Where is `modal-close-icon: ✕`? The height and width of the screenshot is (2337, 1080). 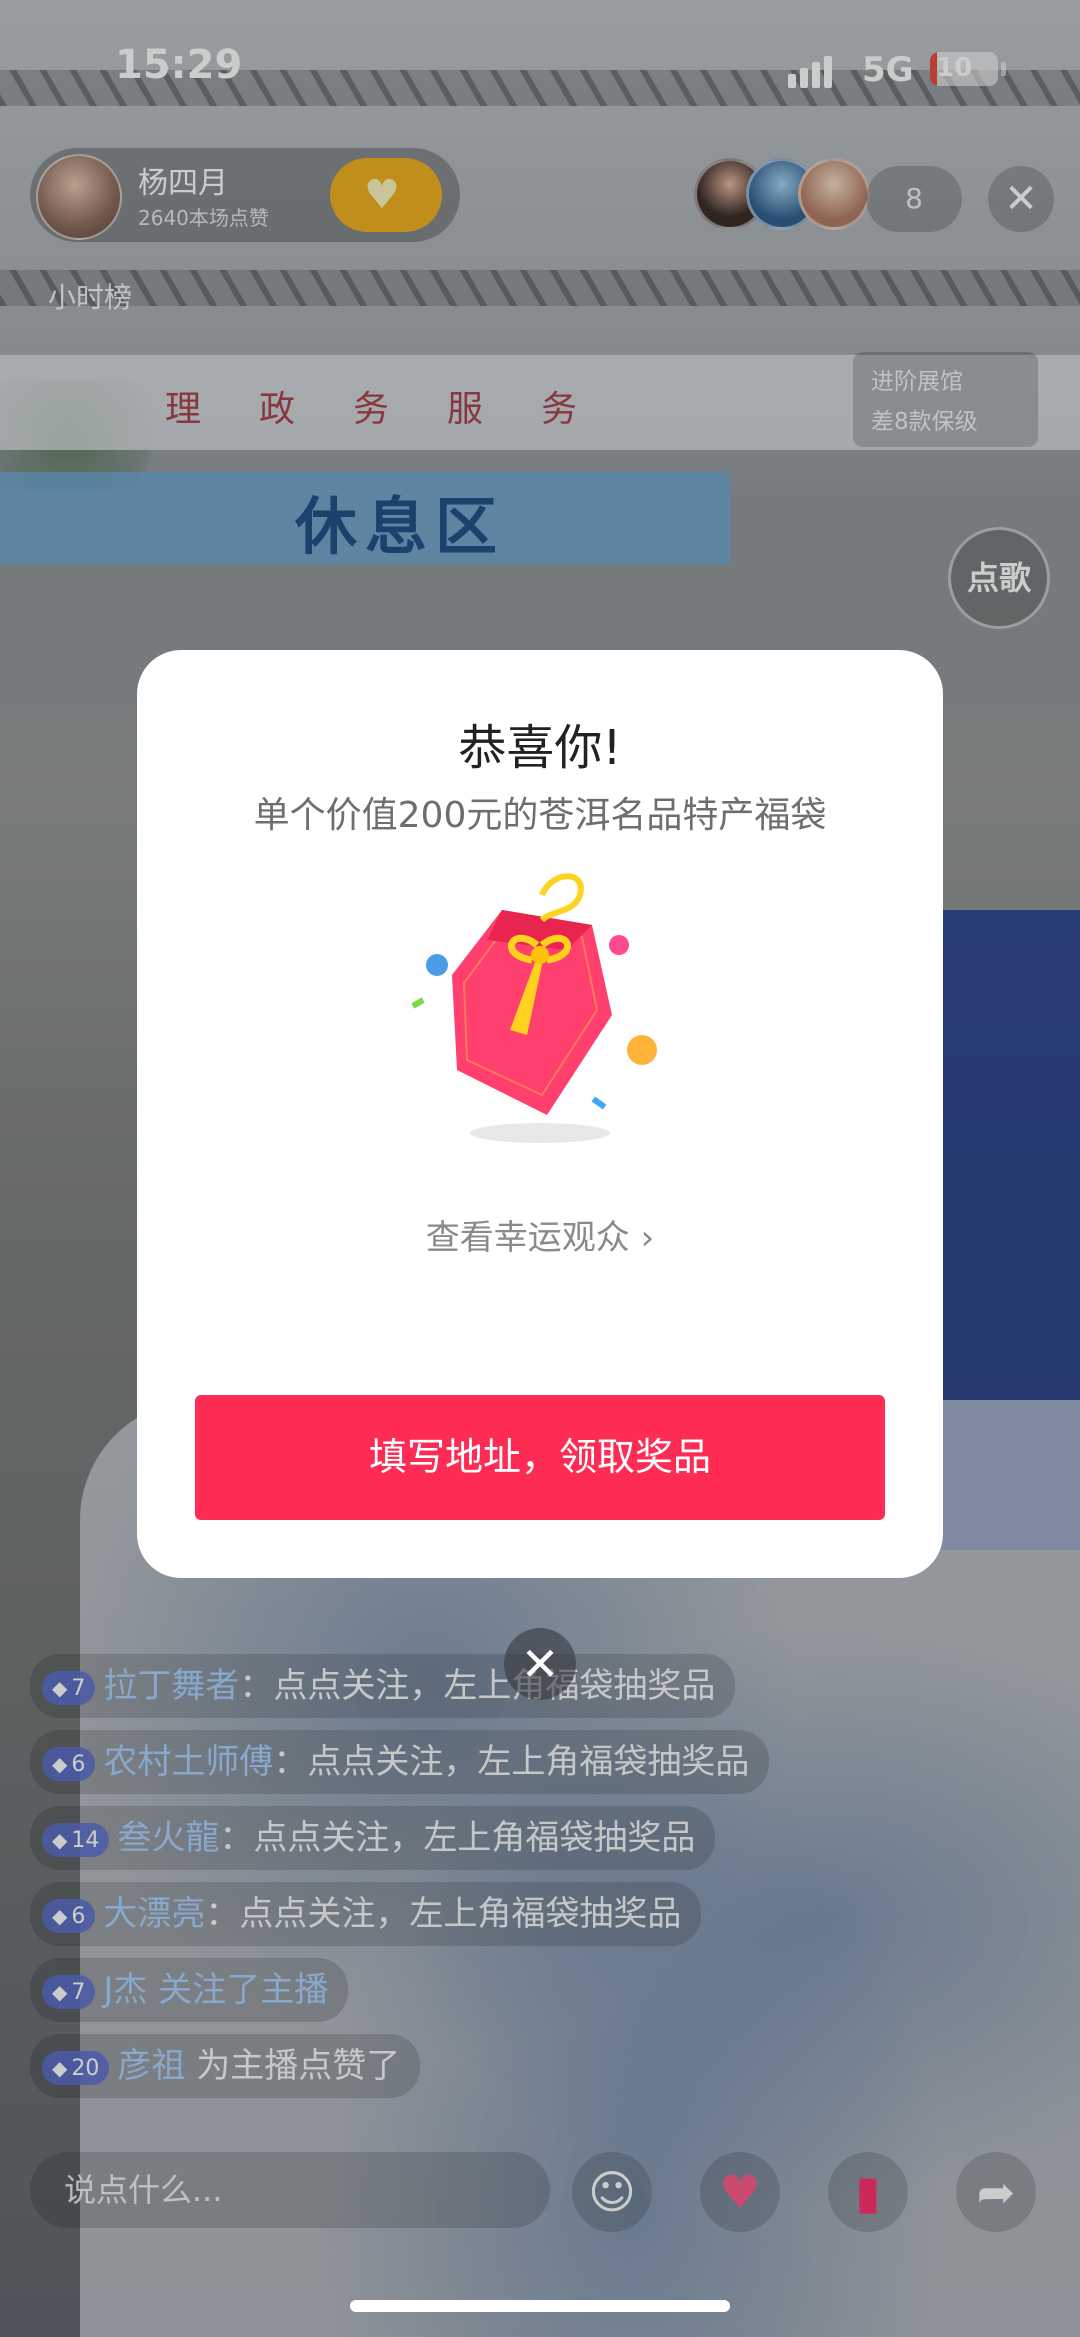 modal-close-icon: ✕ is located at coordinates (540, 1664).